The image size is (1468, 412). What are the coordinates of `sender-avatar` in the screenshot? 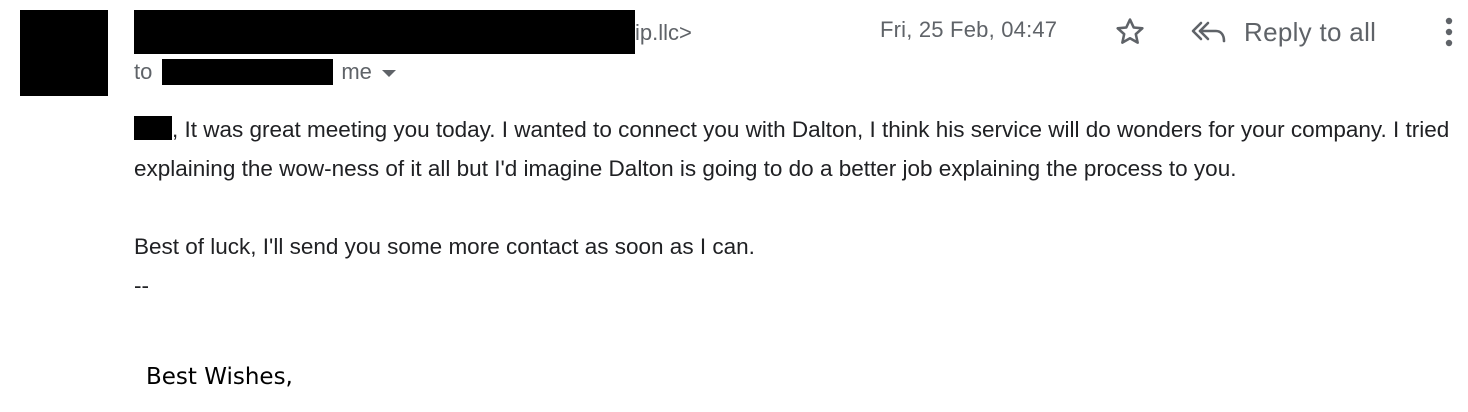 It's located at (64, 53).